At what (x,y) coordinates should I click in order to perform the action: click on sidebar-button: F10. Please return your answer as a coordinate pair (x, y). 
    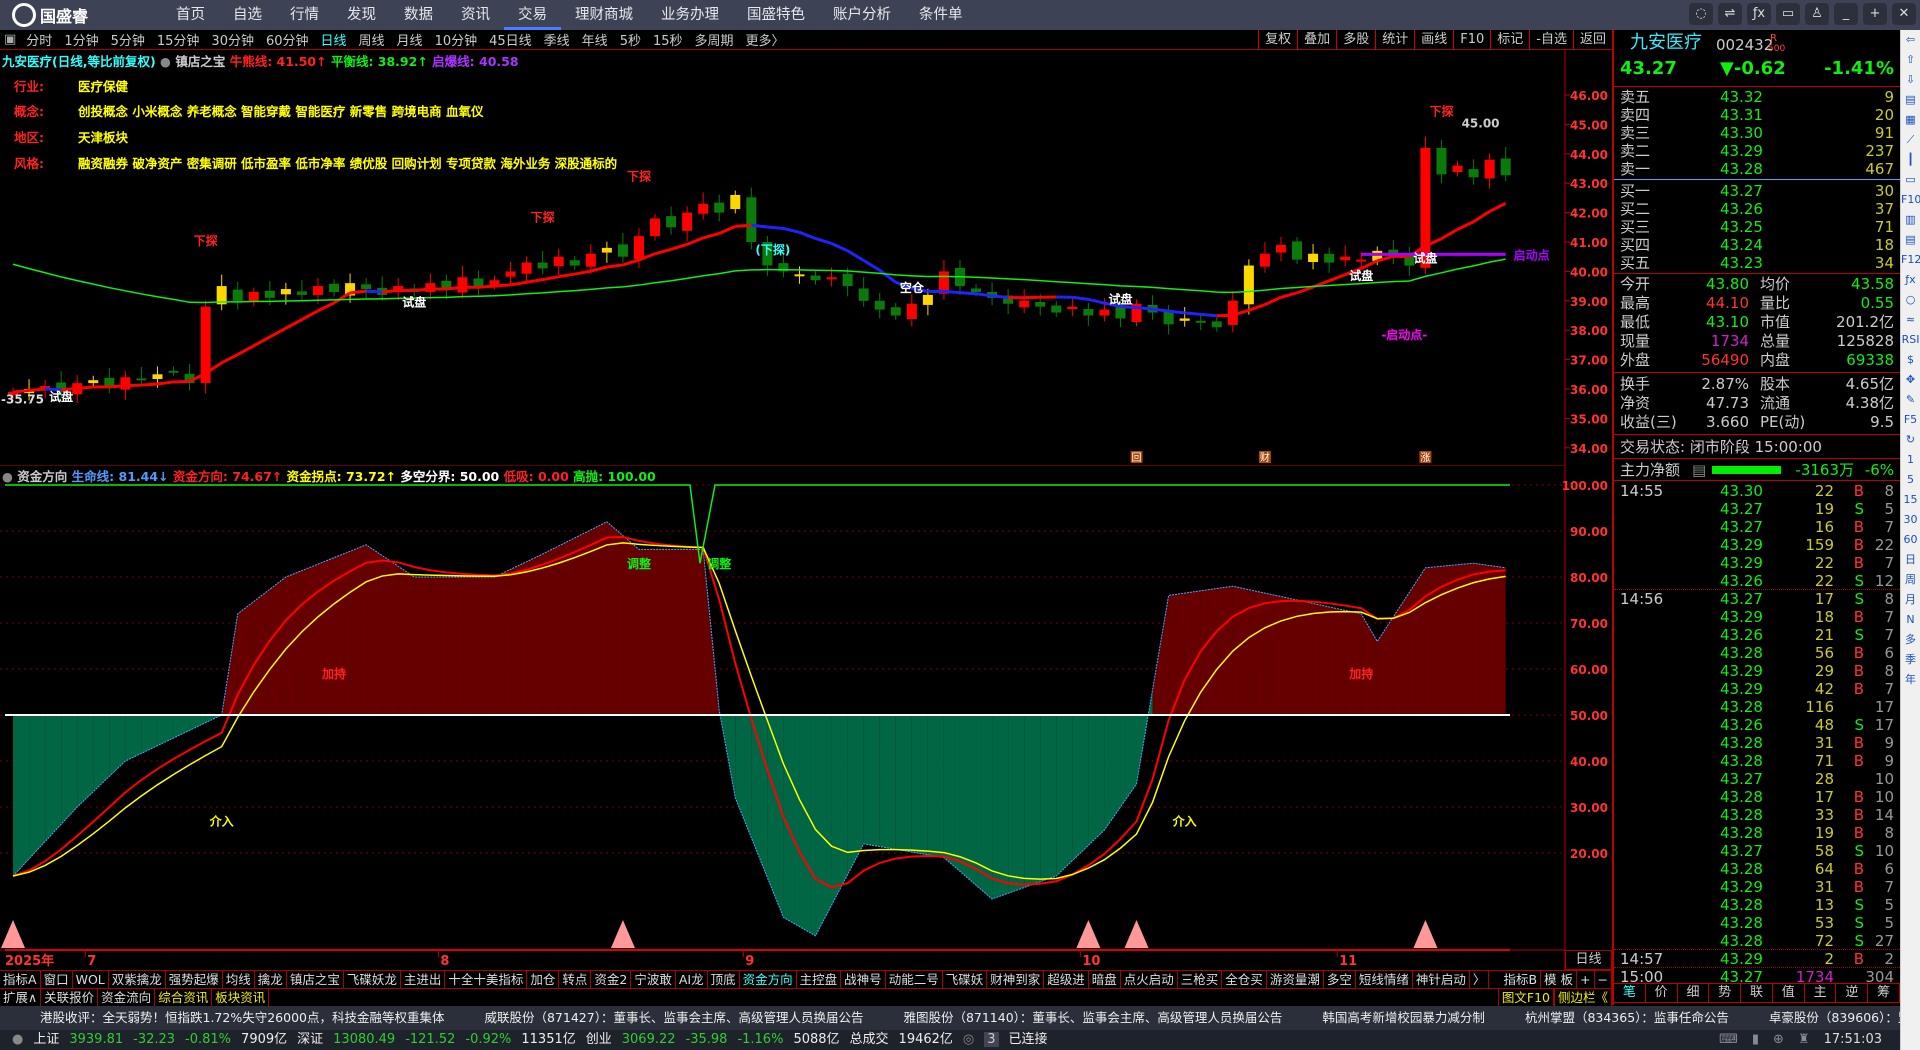
    Looking at the image, I should click on (1910, 200).